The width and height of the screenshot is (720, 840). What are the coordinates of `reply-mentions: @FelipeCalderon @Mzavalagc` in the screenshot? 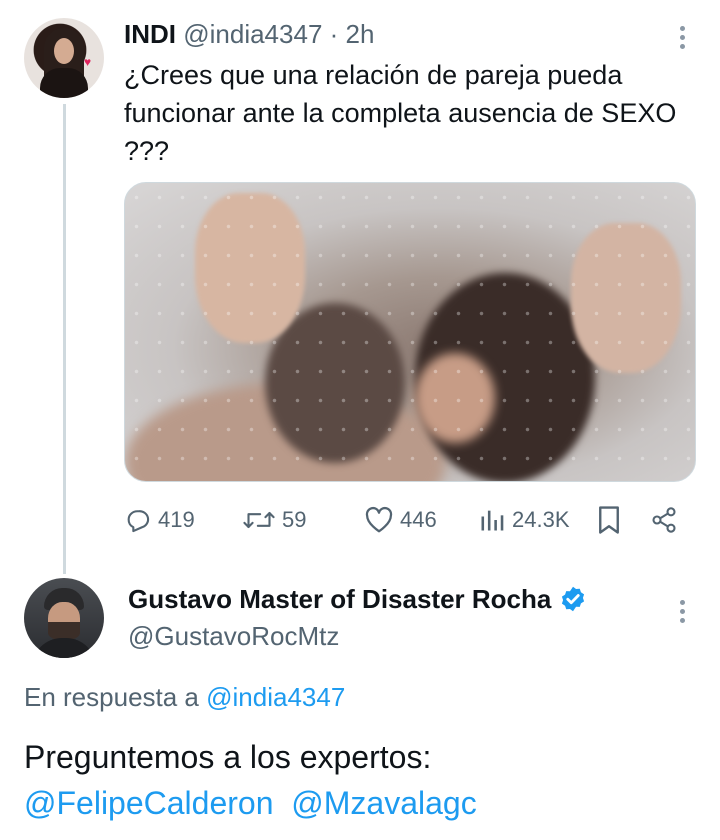 It's located at (364, 803).